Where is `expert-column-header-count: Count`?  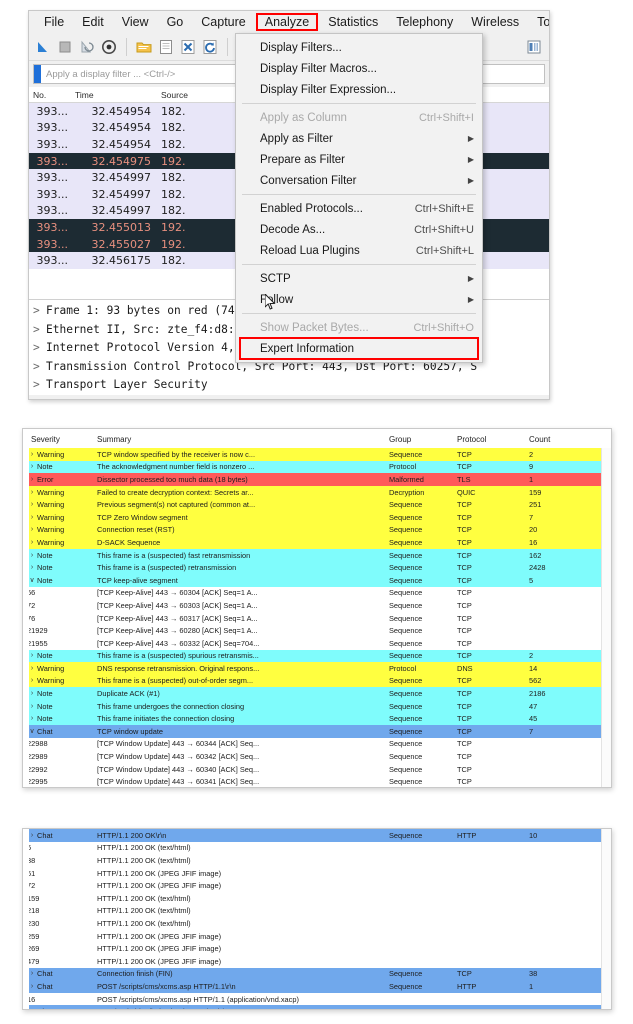 expert-column-header-count: Count is located at coordinates (569, 439).